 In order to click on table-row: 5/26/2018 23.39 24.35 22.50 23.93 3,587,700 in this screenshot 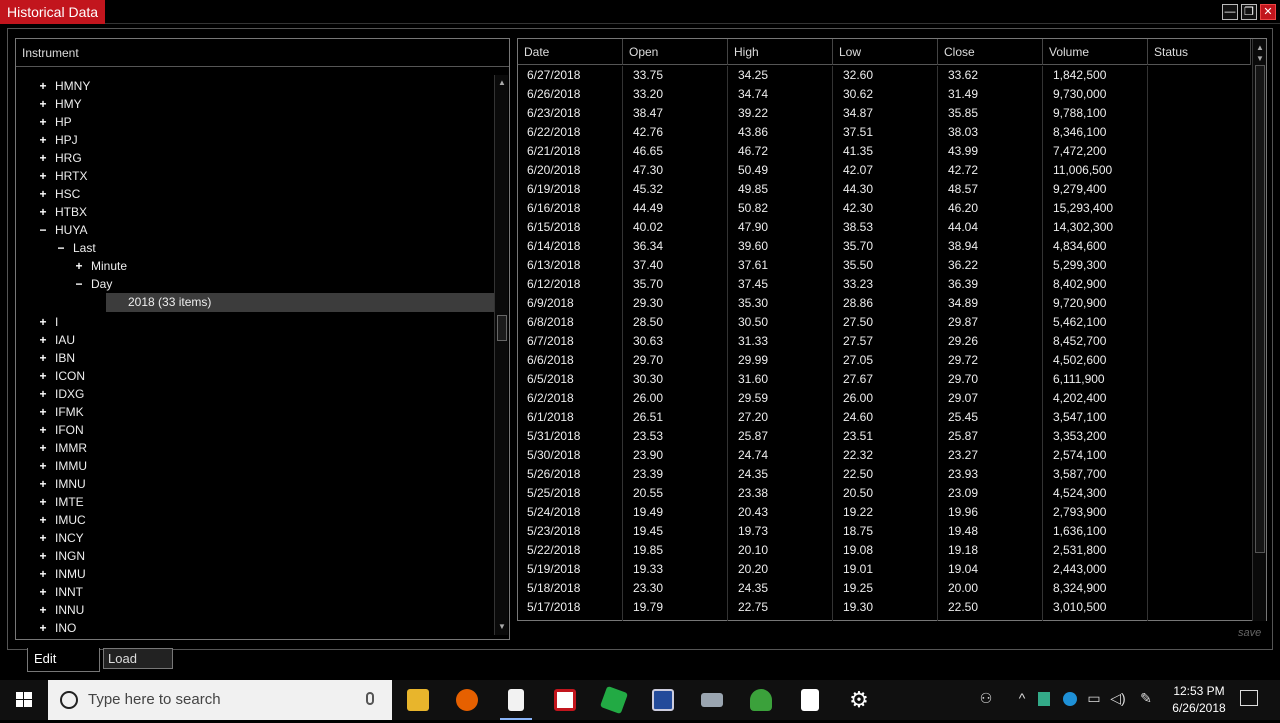, I will do `click(884, 474)`.